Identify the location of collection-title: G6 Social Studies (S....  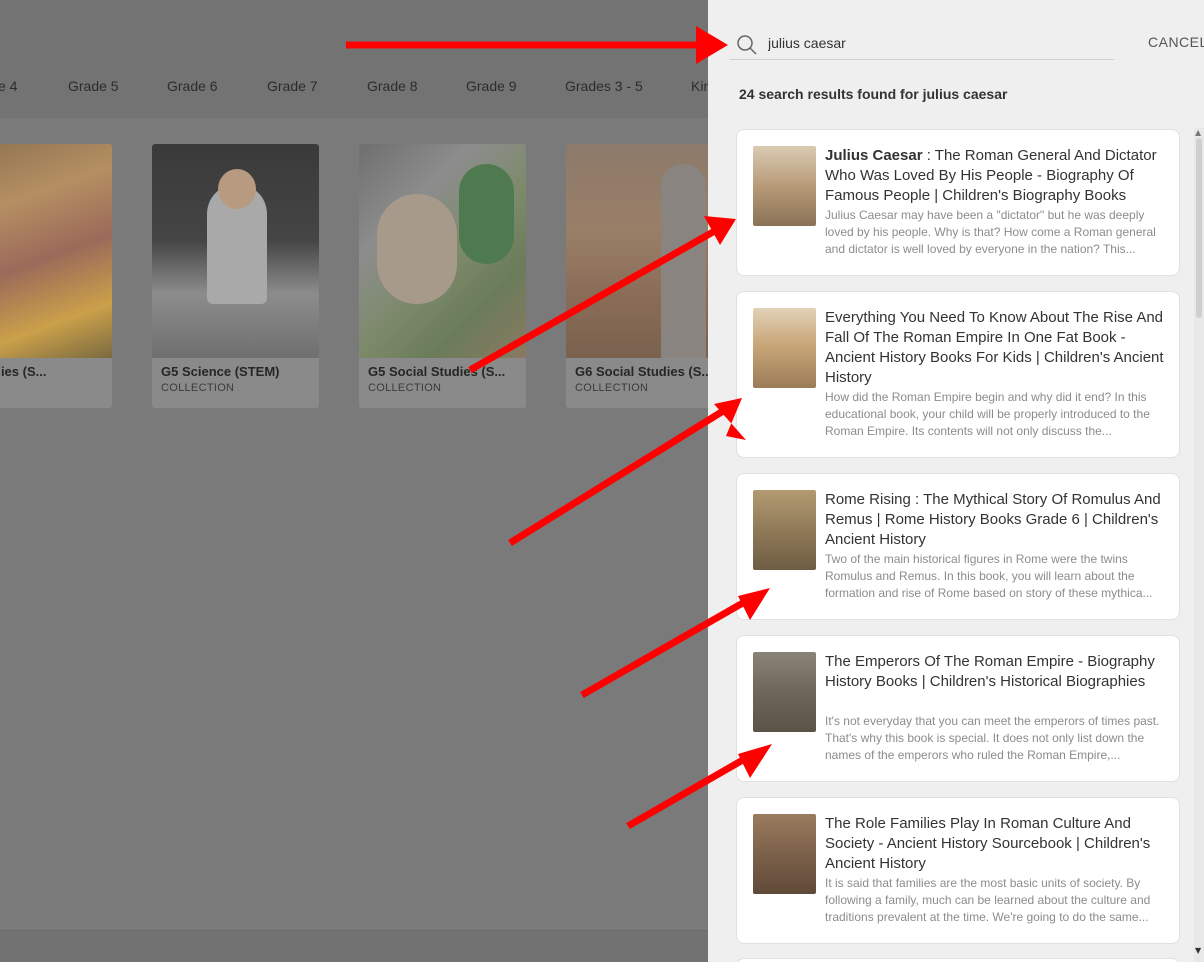
(641, 371).